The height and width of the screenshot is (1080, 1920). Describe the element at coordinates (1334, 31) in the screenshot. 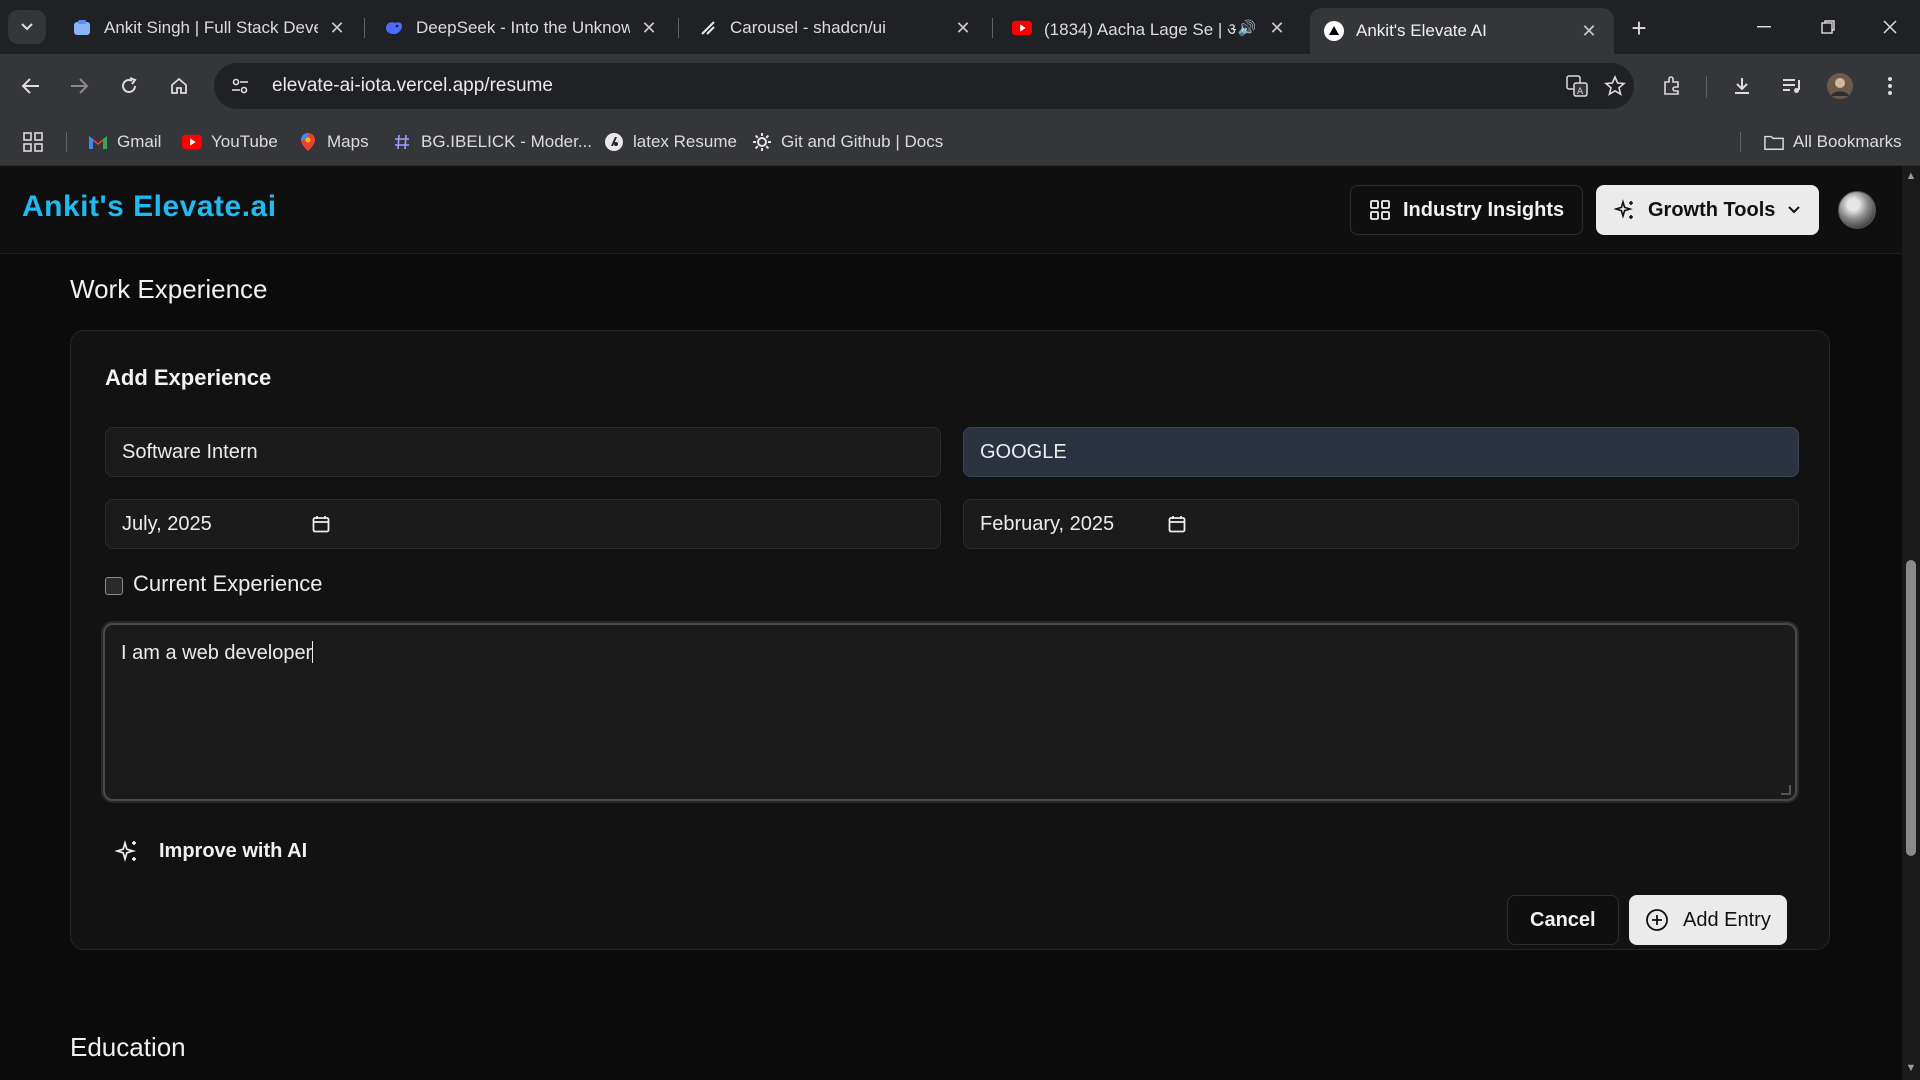

I see `vercel-favicon` at that location.